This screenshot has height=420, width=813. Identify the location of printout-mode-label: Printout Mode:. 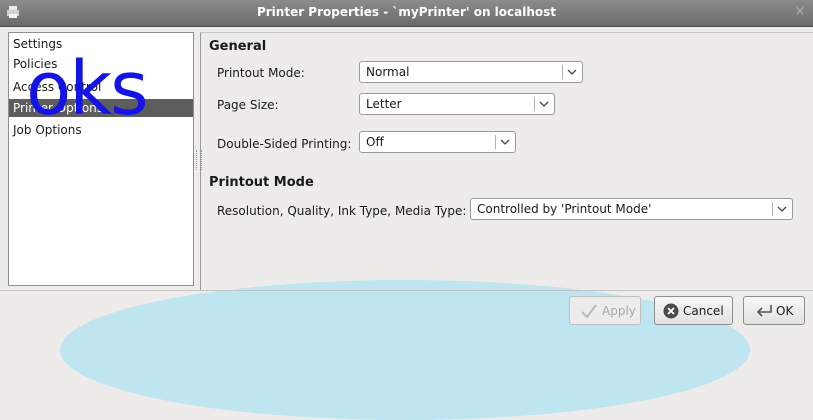
(261, 73).